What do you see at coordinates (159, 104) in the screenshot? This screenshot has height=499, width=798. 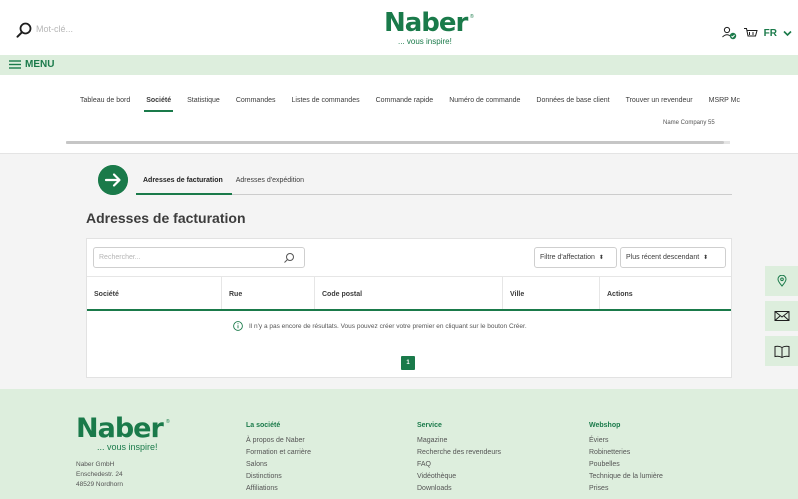 I see `nav-societe: Société` at bounding box center [159, 104].